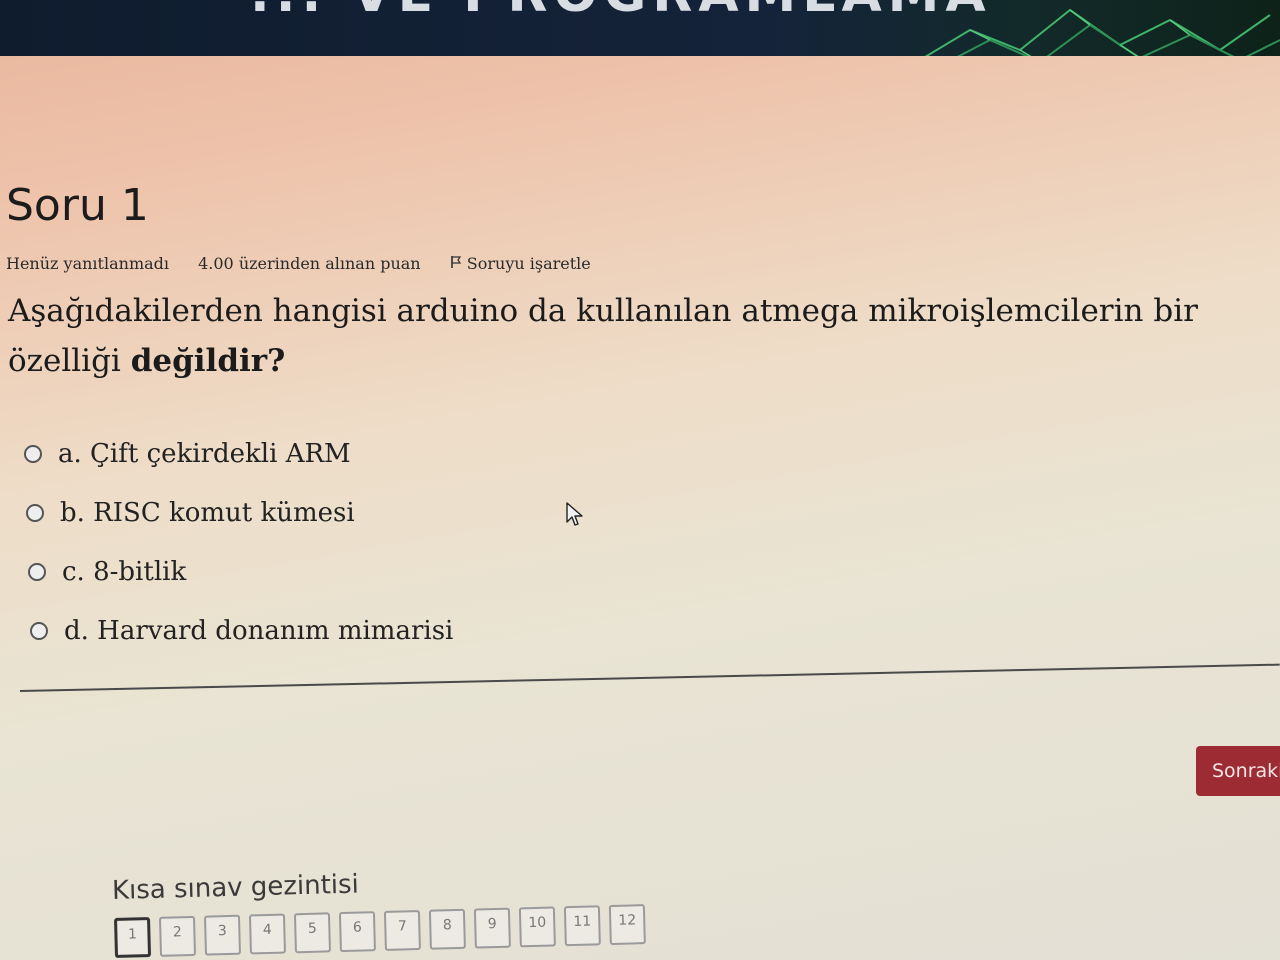 The width and height of the screenshot is (1280, 960). Describe the element at coordinates (77, 205) in the screenshot. I see `question-title: Soru 1` at that location.